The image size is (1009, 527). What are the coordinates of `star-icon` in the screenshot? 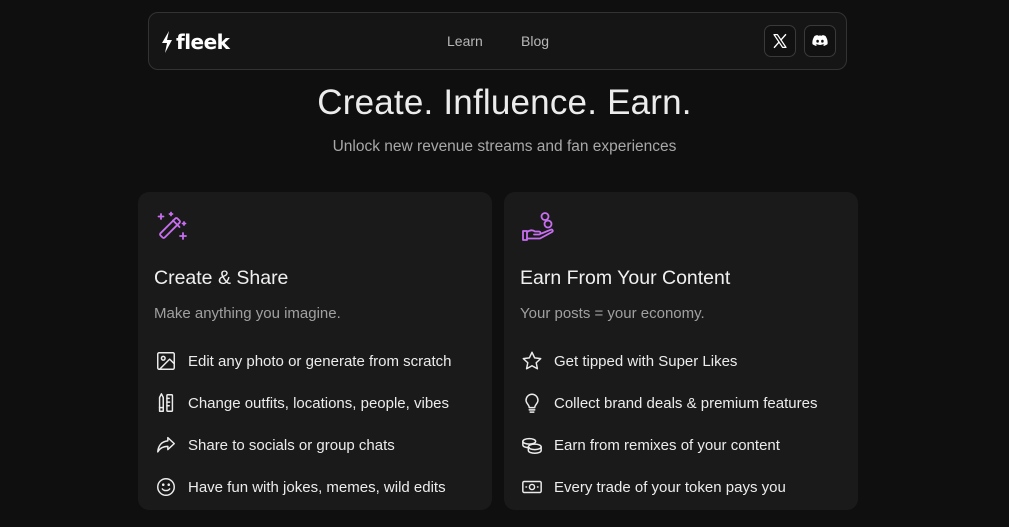 It's located at (532, 361).